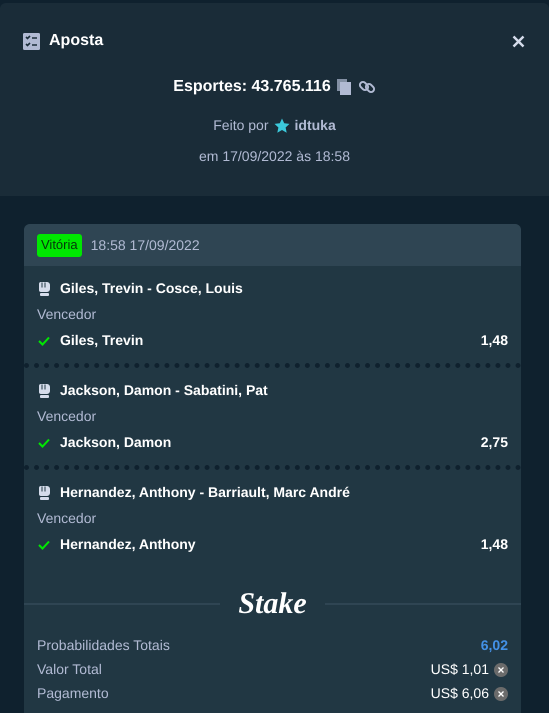 Image resolution: width=549 pixels, height=713 pixels. I want to click on star-icon, so click(282, 126).